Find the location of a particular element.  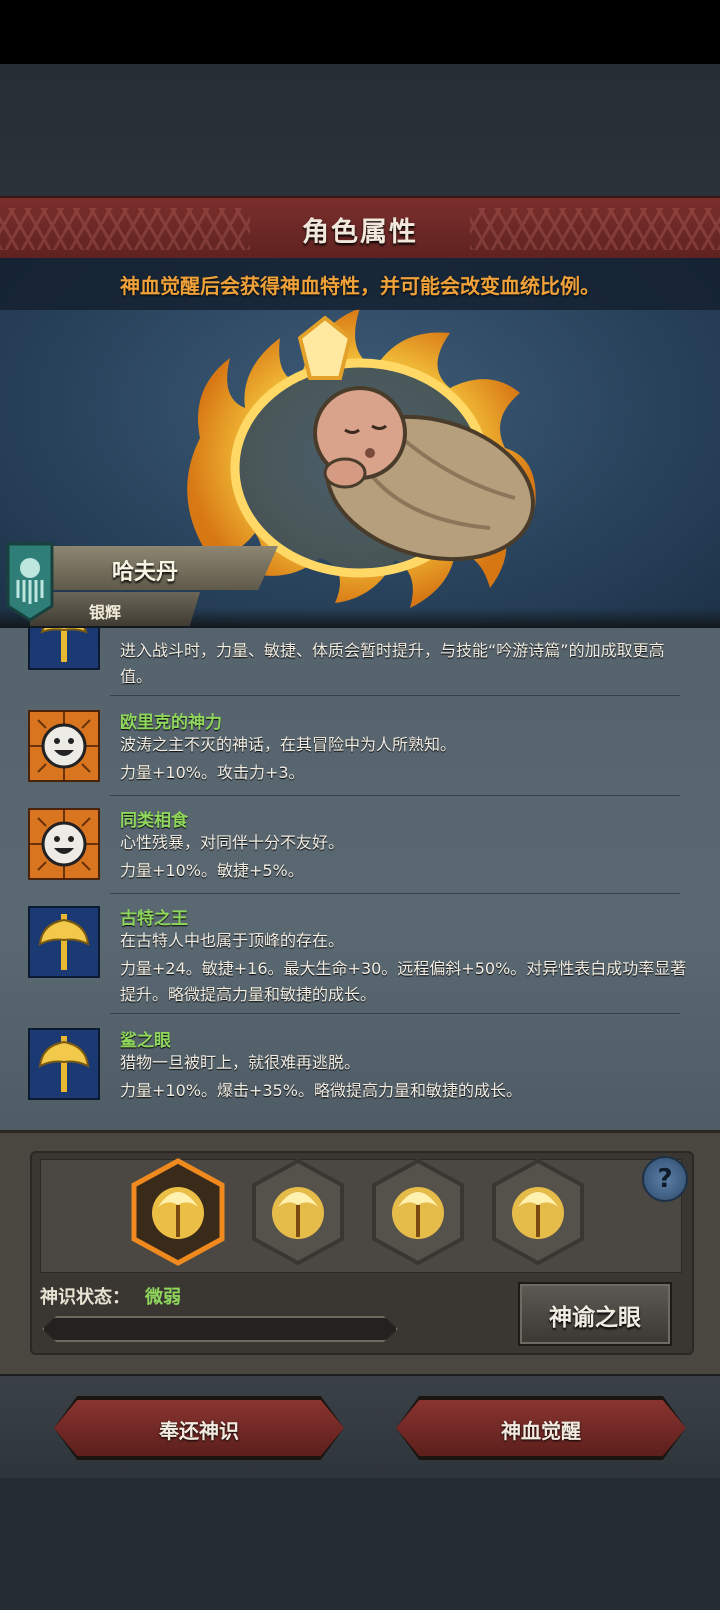

divine-state-value: 微弱 is located at coordinates (163, 1297).